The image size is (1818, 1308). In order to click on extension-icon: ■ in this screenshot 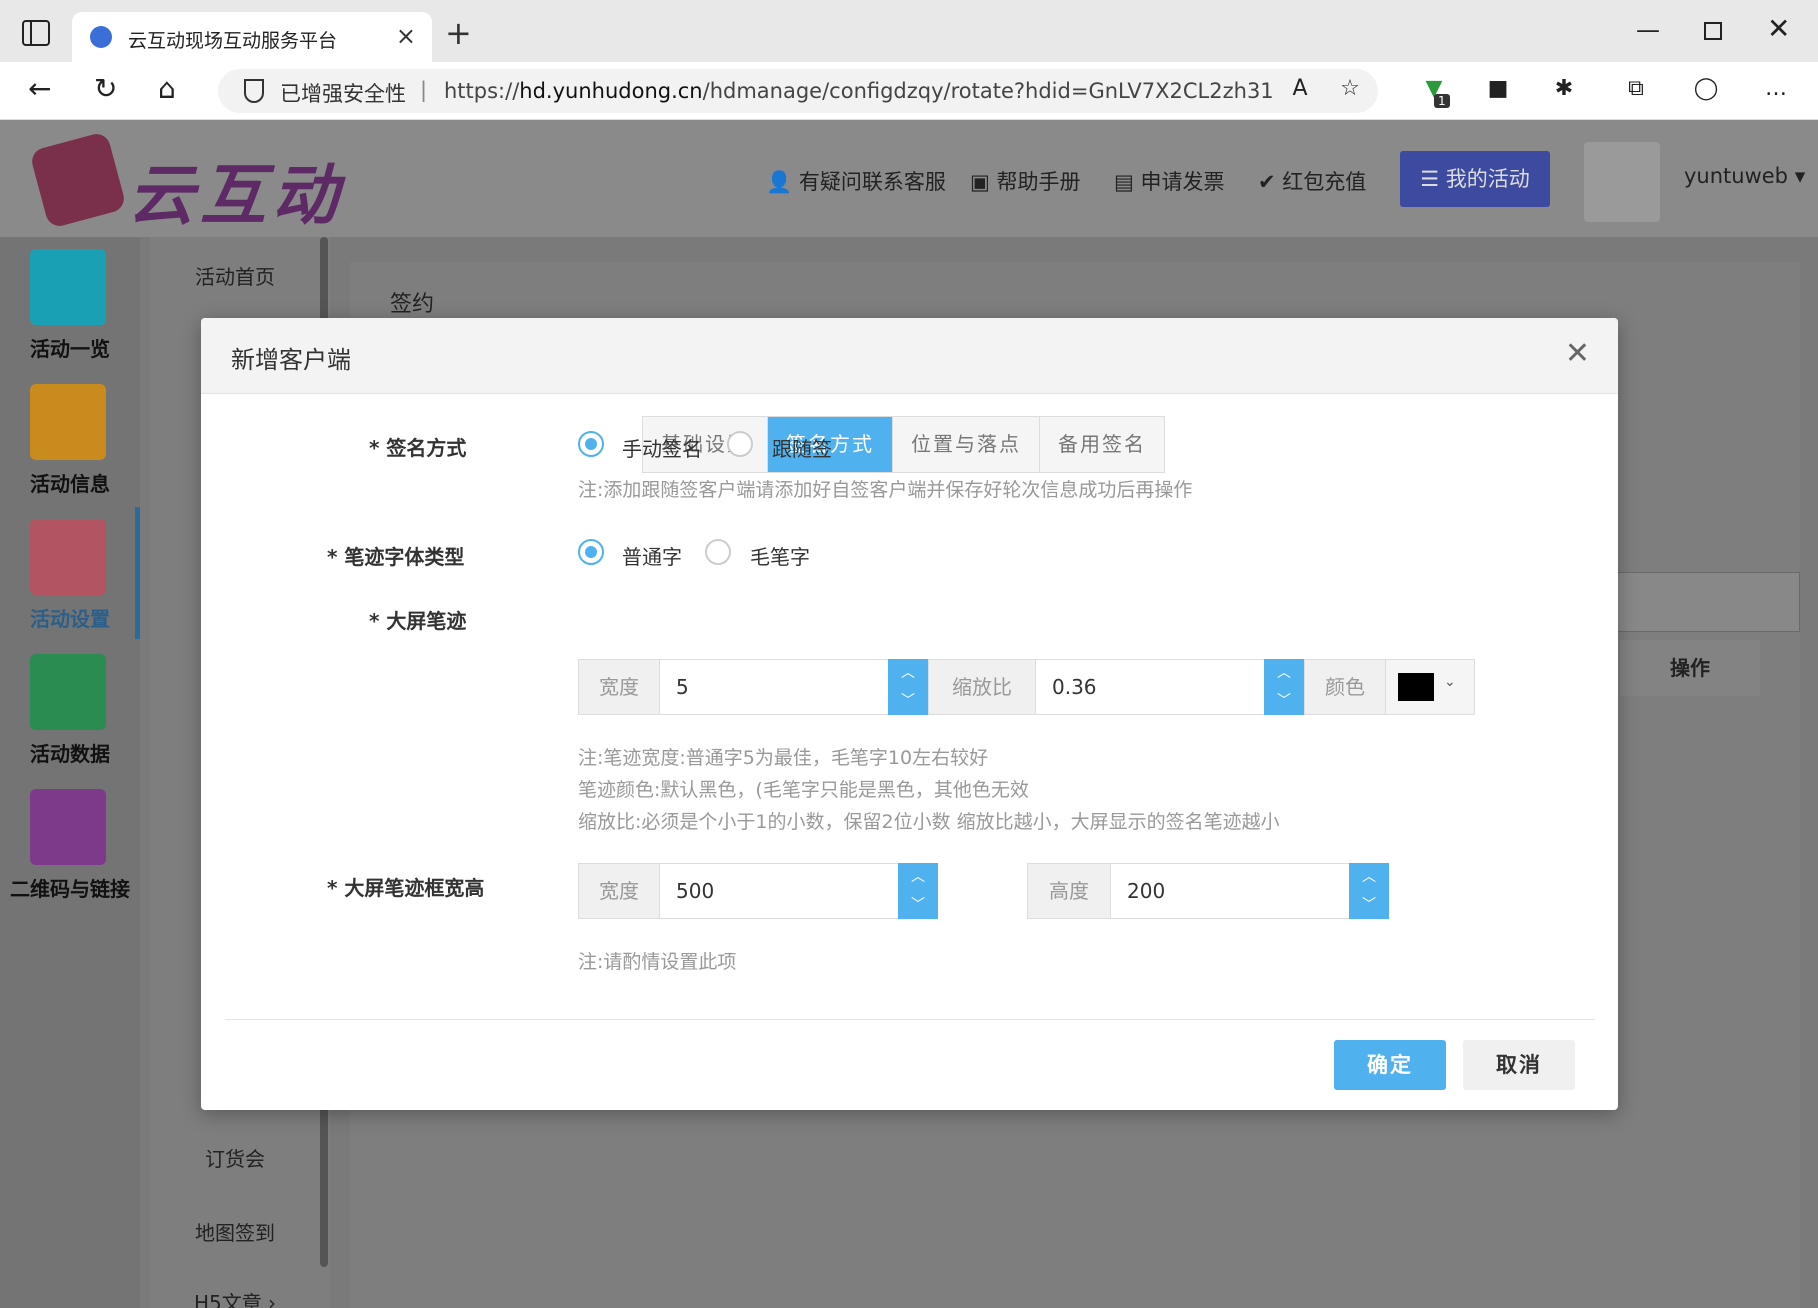, I will do `click(1498, 90)`.